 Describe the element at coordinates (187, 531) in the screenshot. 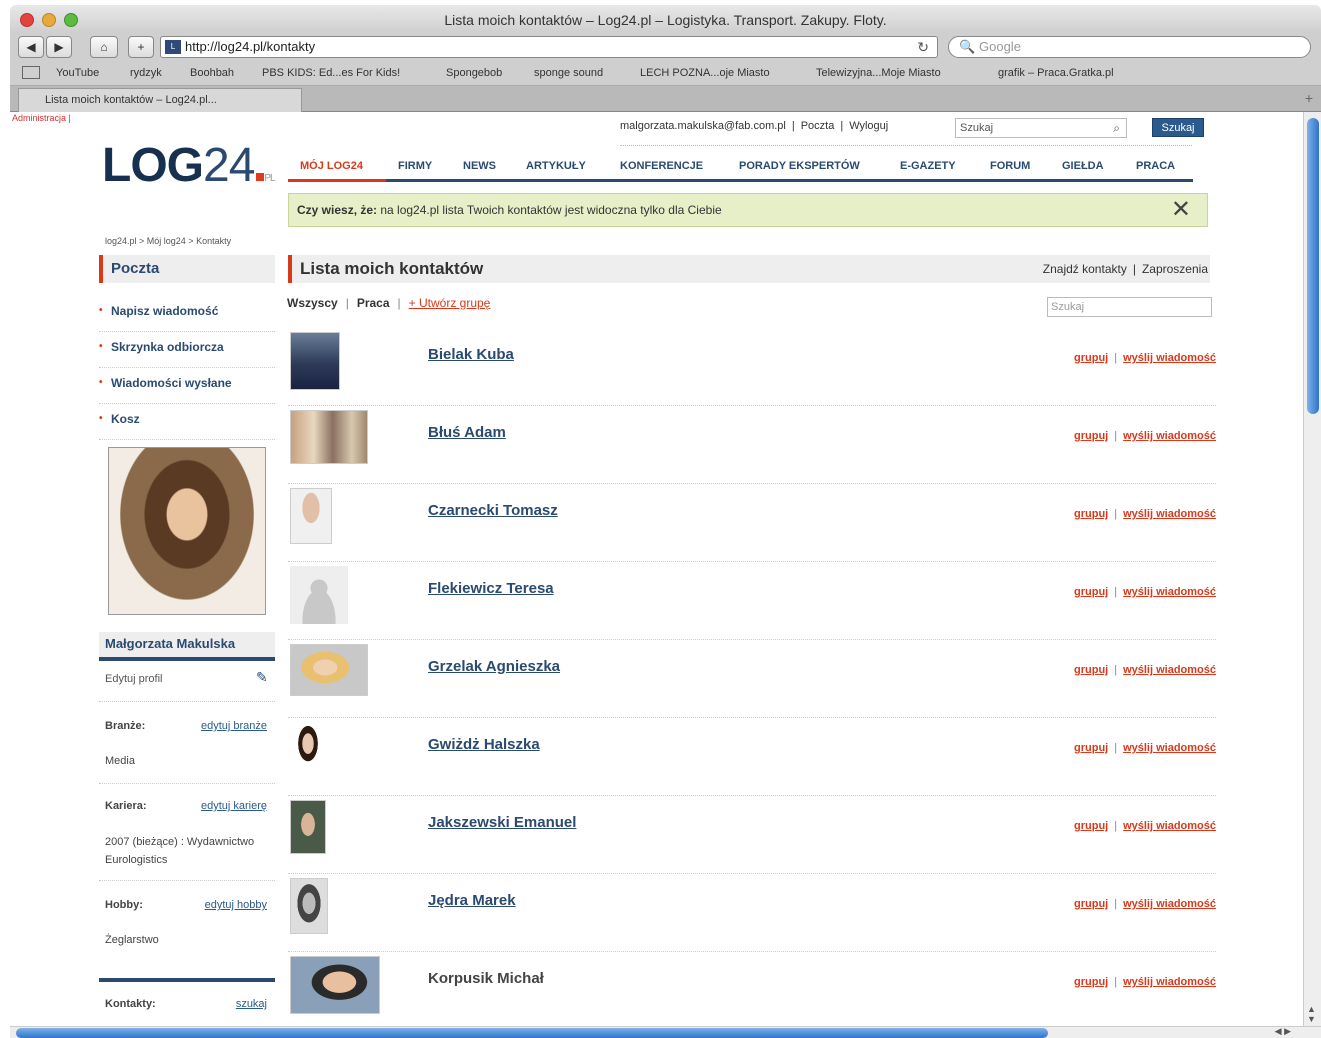

I see `profile-photo` at that location.